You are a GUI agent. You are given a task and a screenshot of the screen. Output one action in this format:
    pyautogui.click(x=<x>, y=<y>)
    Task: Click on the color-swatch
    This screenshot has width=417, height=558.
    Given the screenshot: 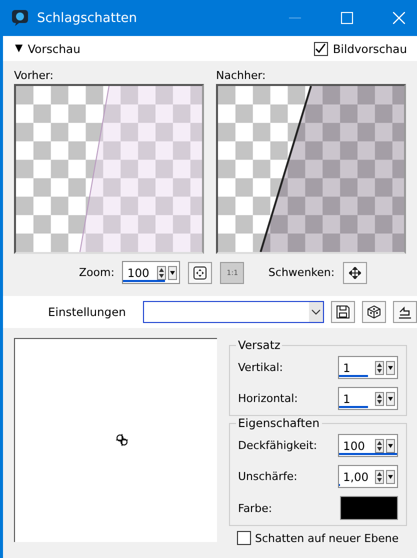 What is the action you would take?
    pyautogui.click(x=369, y=508)
    